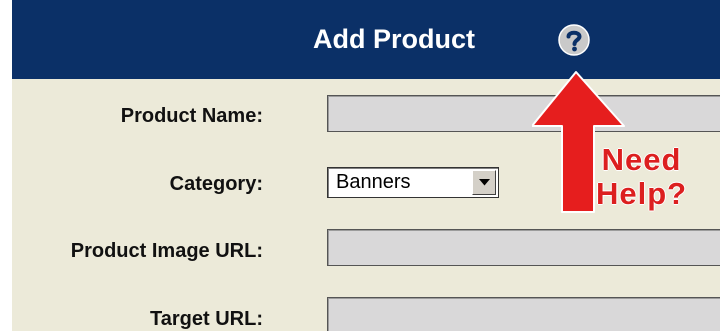  Describe the element at coordinates (641, 159) in the screenshot. I see `callout-line-1: Need` at that location.